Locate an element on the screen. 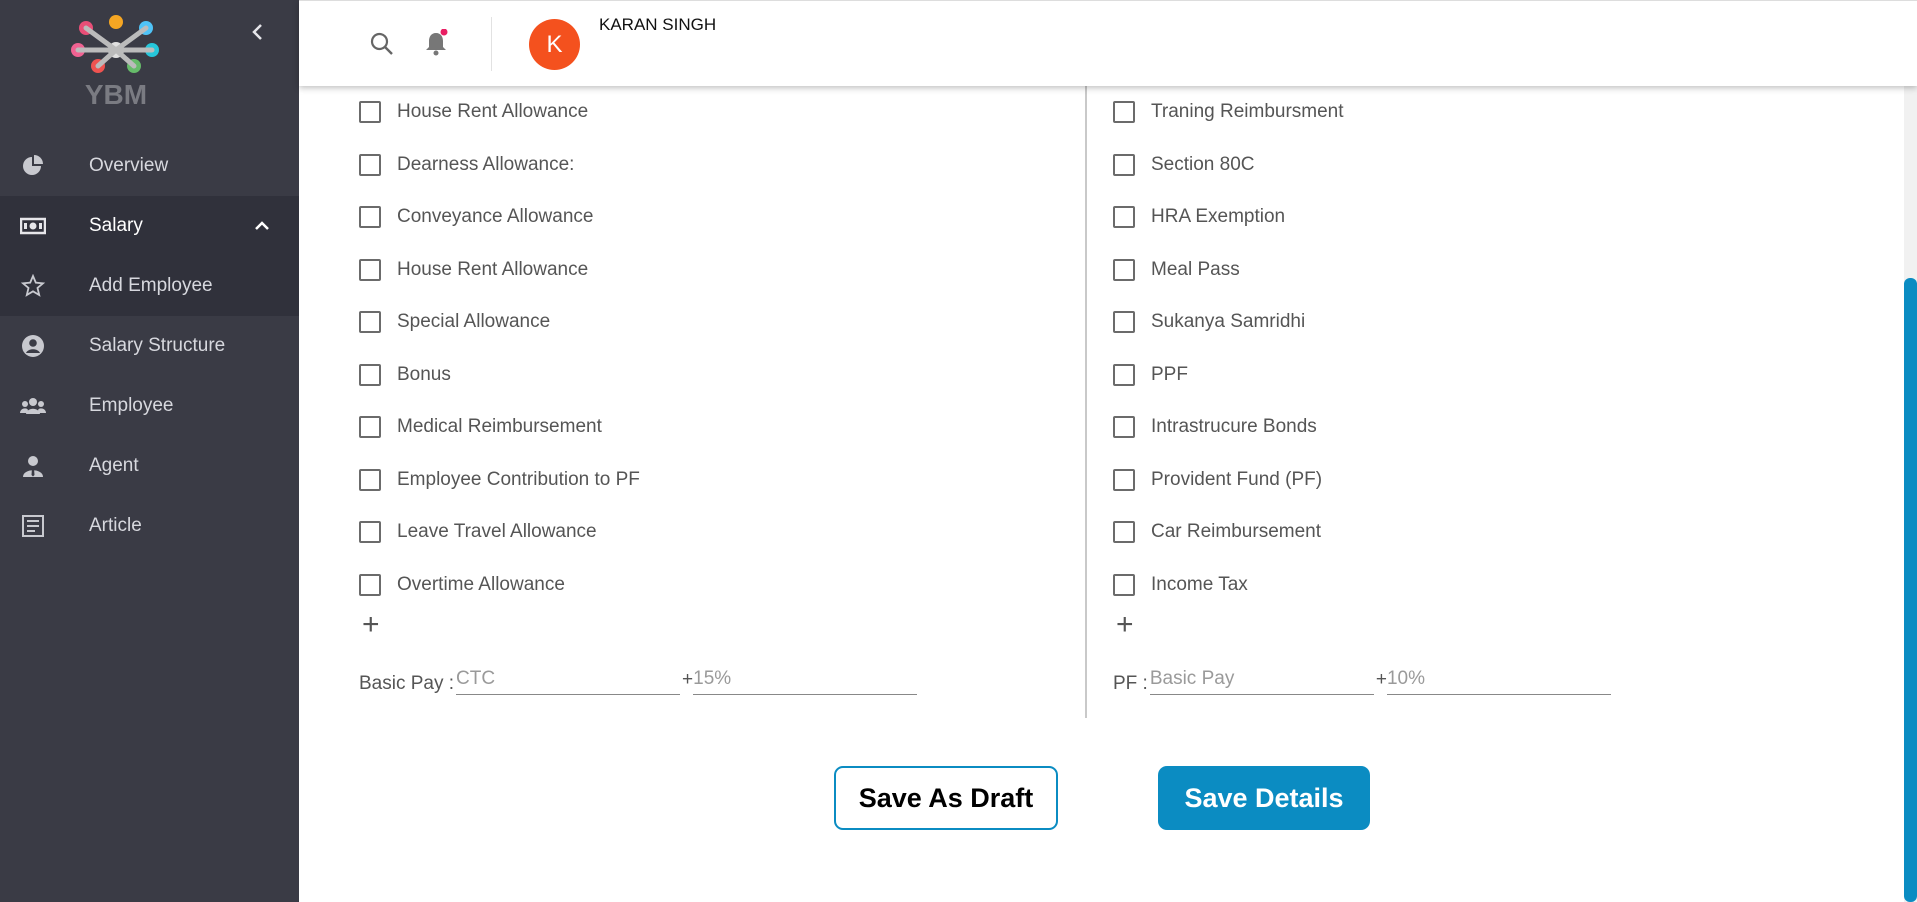 The width and height of the screenshot is (1917, 902). chevron-up-icon is located at coordinates (262, 226).